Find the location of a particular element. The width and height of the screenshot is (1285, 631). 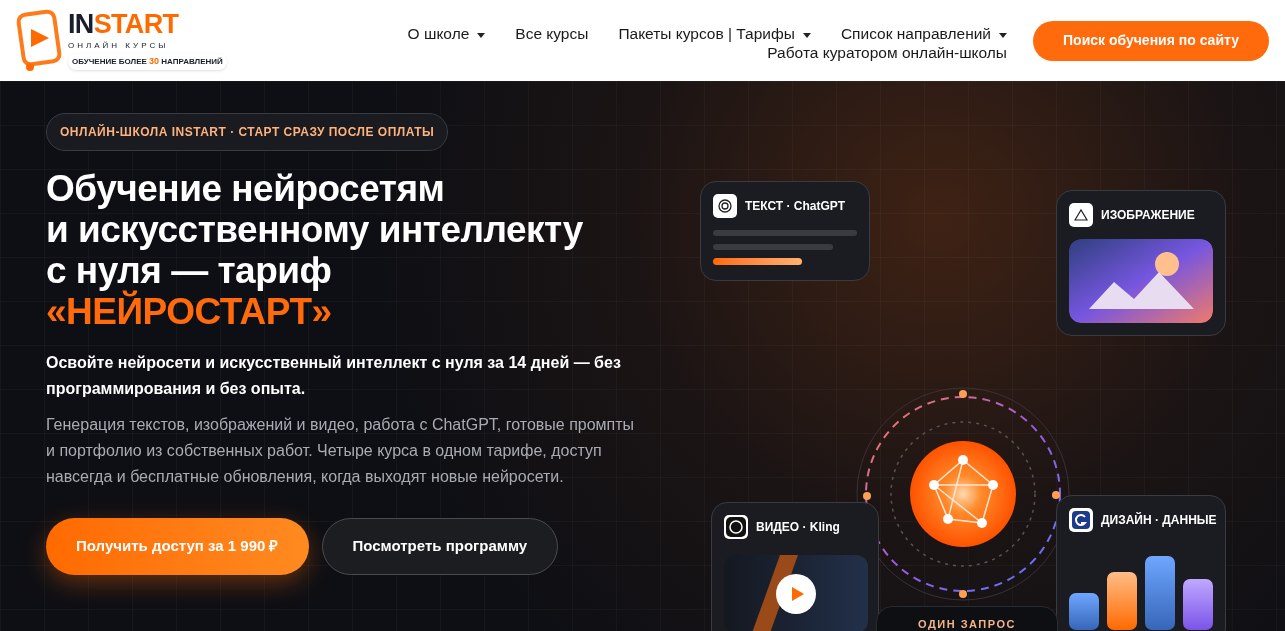

nav-link: Работа куратором онлайн-школы is located at coordinates (887, 52).